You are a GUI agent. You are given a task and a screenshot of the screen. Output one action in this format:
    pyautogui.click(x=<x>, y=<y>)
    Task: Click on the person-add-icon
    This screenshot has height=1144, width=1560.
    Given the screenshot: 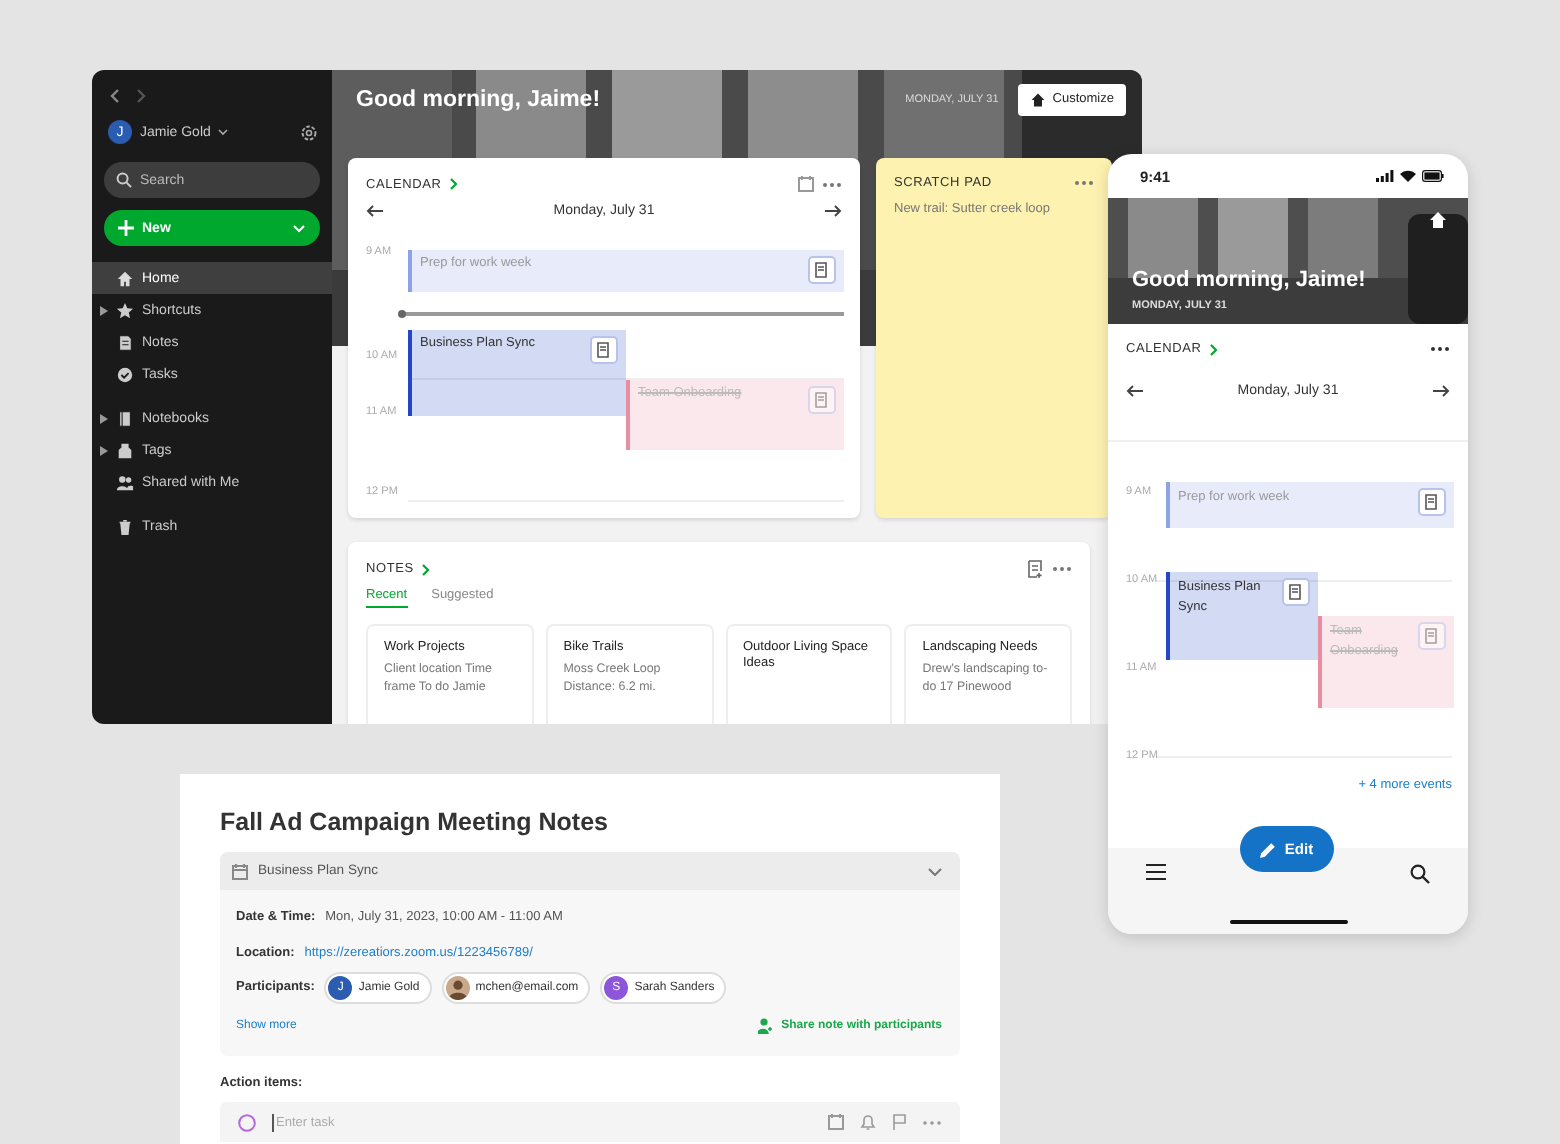 What is the action you would take?
    pyautogui.click(x=764, y=1026)
    